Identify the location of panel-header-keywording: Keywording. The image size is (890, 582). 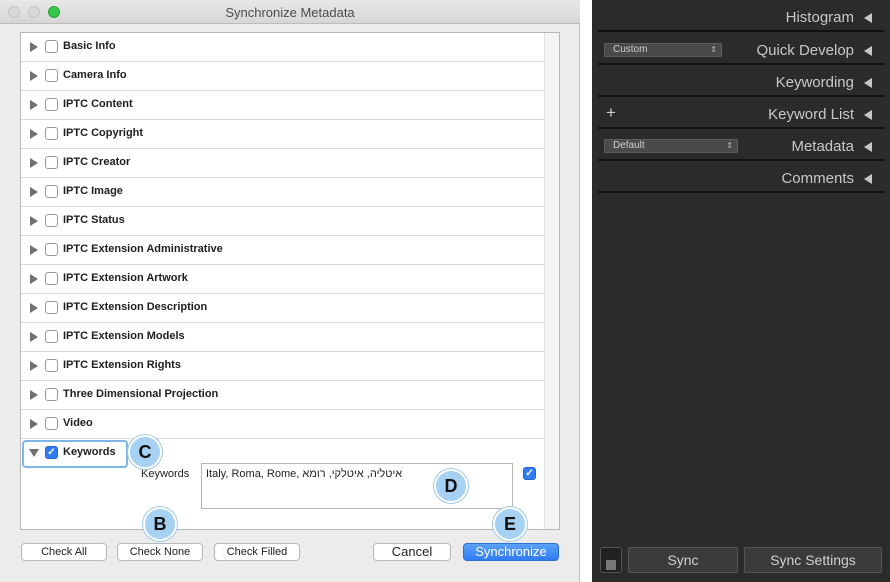
(741, 82).